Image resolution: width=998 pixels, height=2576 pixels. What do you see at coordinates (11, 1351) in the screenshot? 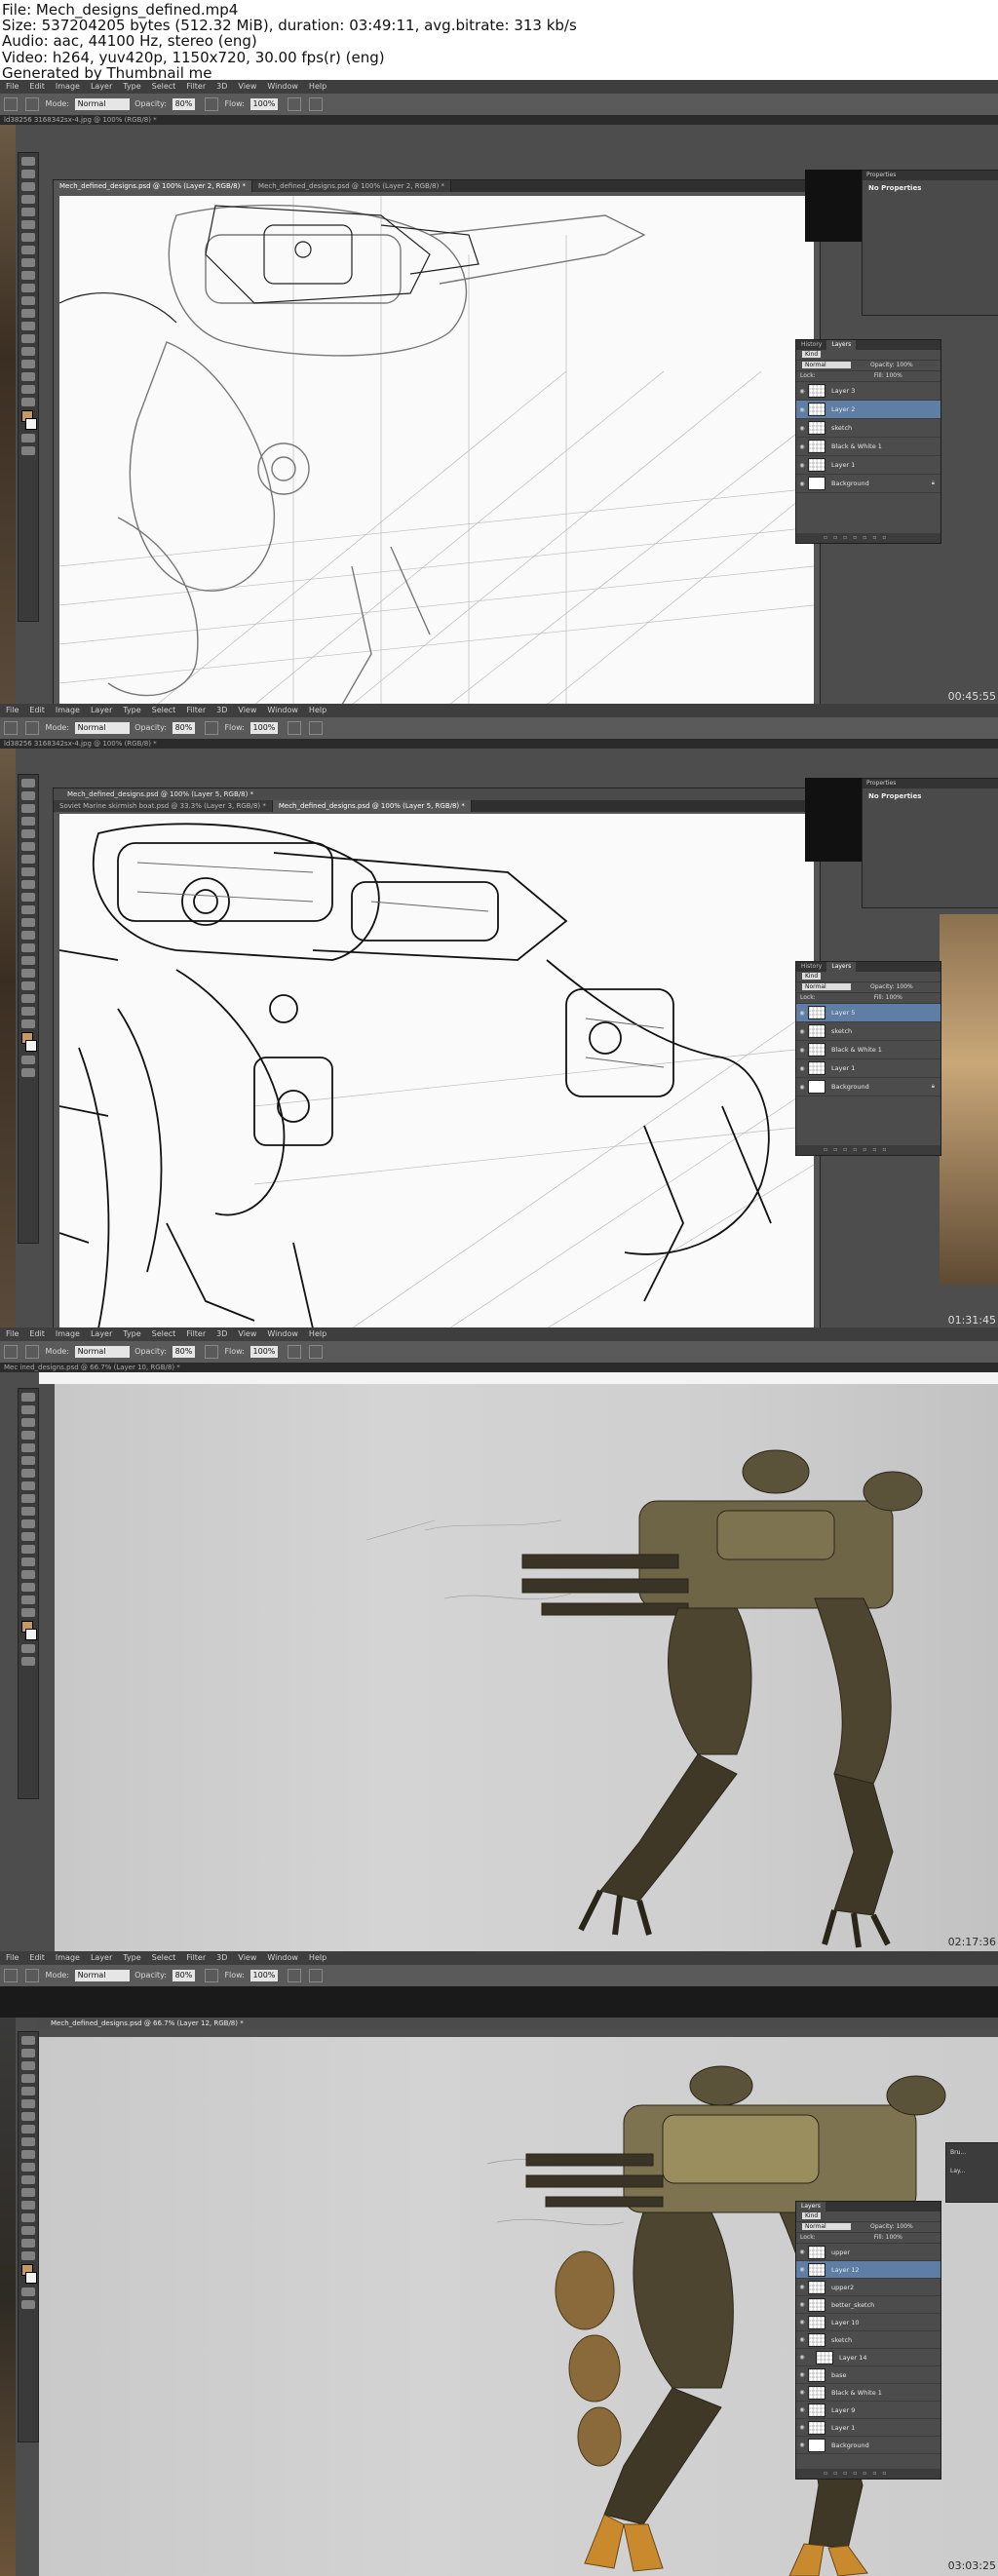
I see `brush-preset-icon` at bounding box center [11, 1351].